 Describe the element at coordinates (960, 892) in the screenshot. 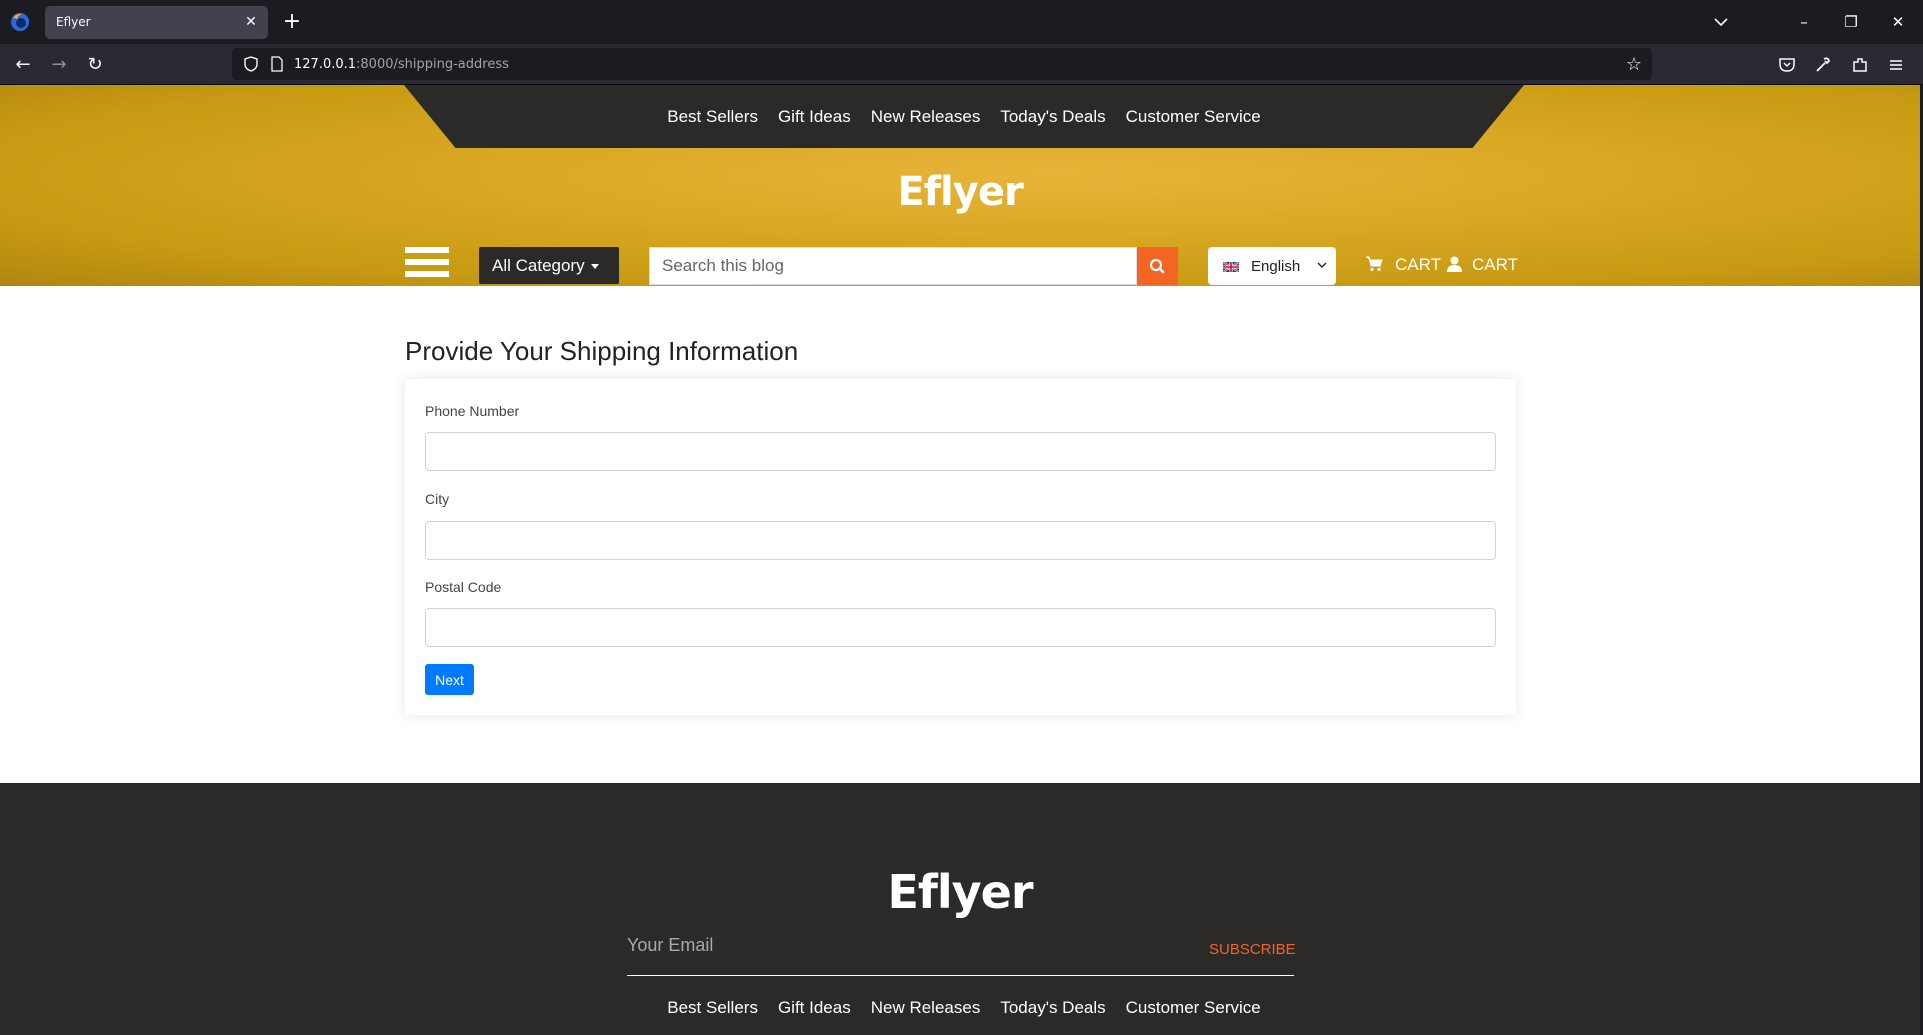

I see `footer-logo: Eflyer` at that location.